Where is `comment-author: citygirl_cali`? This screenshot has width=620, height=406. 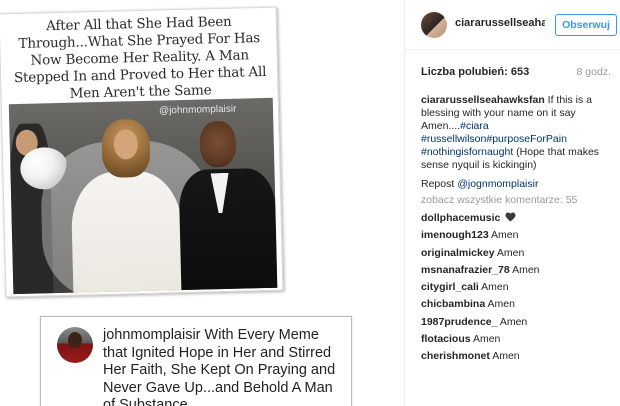 comment-author: citygirl_cali is located at coordinates (450, 287).